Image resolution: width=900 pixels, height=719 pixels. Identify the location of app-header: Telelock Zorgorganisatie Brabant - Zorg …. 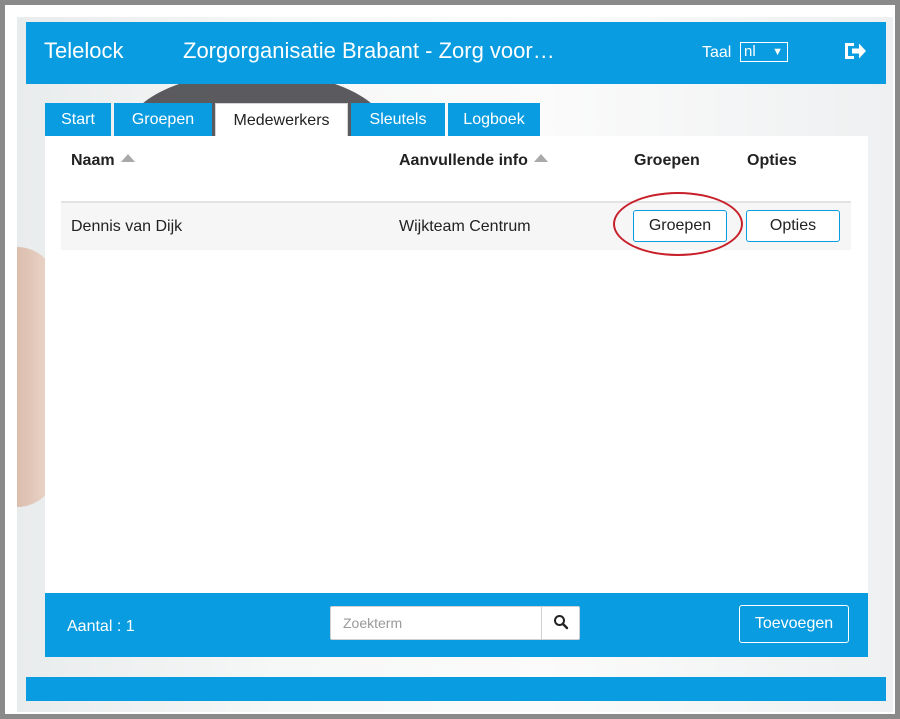
(456, 53).